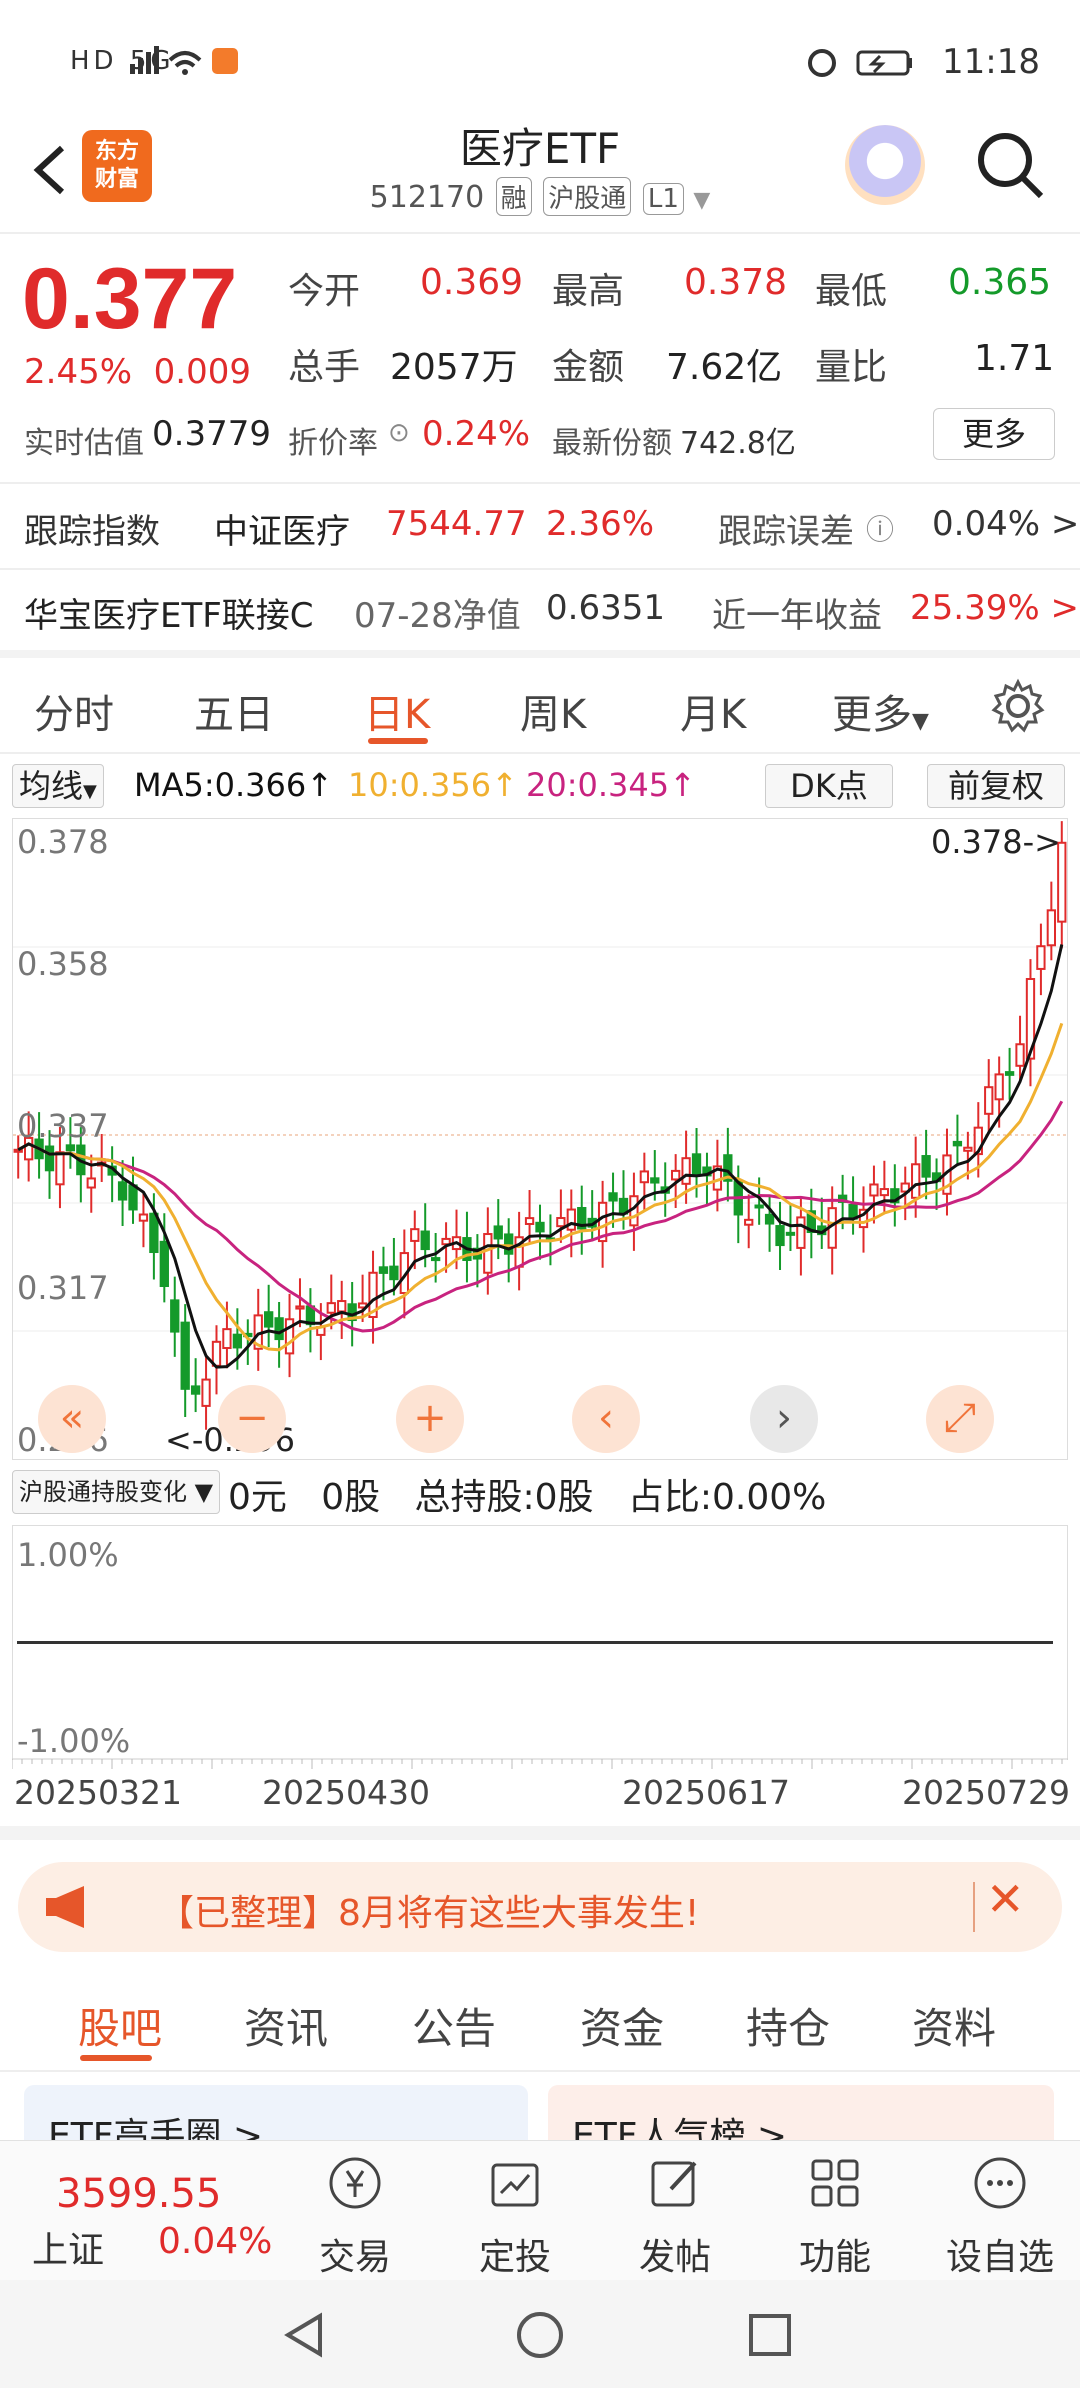 This screenshot has height=2388, width=1080. Describe the element at coordinates (851, 291) in the screenshot. I see `low-label: 最低` at that location.